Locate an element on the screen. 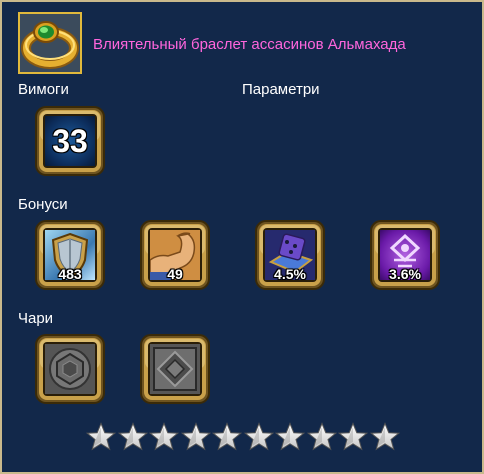 The image size is (484, 474). gold-bracelet-icon is located at coordinates (50, 43).